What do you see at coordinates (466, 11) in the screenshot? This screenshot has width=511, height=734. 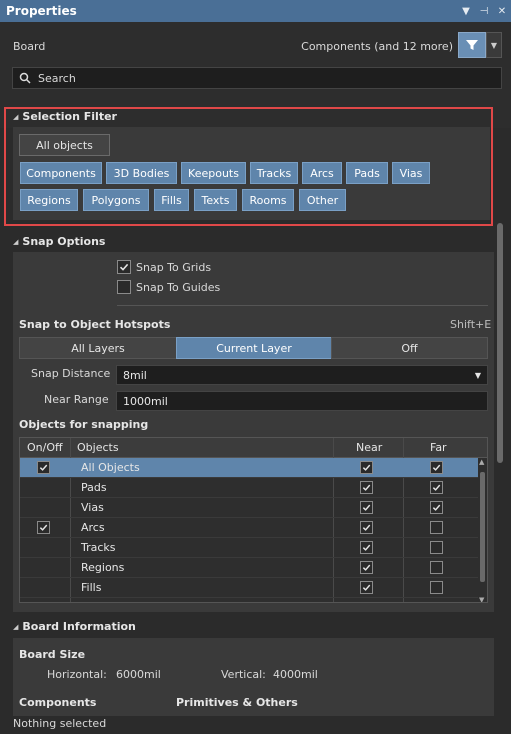 I see `panel-menu-icon: ▼` at bounding box center [466, 11].